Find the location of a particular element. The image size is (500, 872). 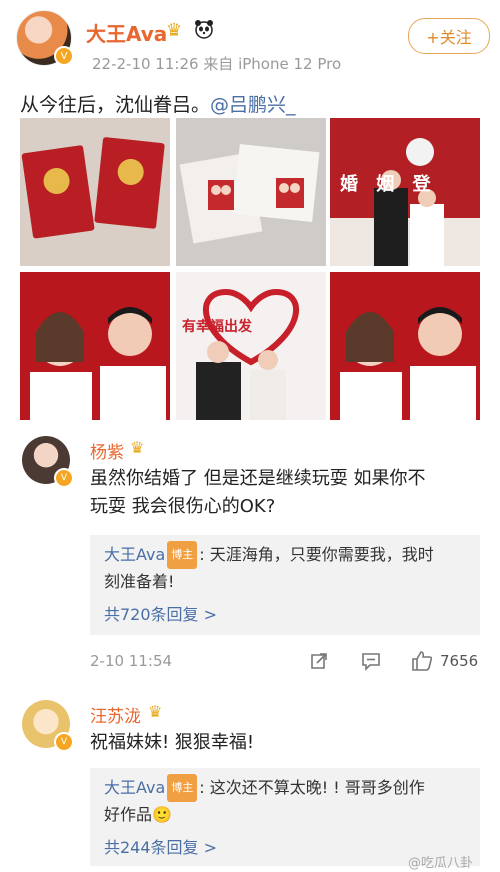

panda-icon is located at coordinates (204, 31).